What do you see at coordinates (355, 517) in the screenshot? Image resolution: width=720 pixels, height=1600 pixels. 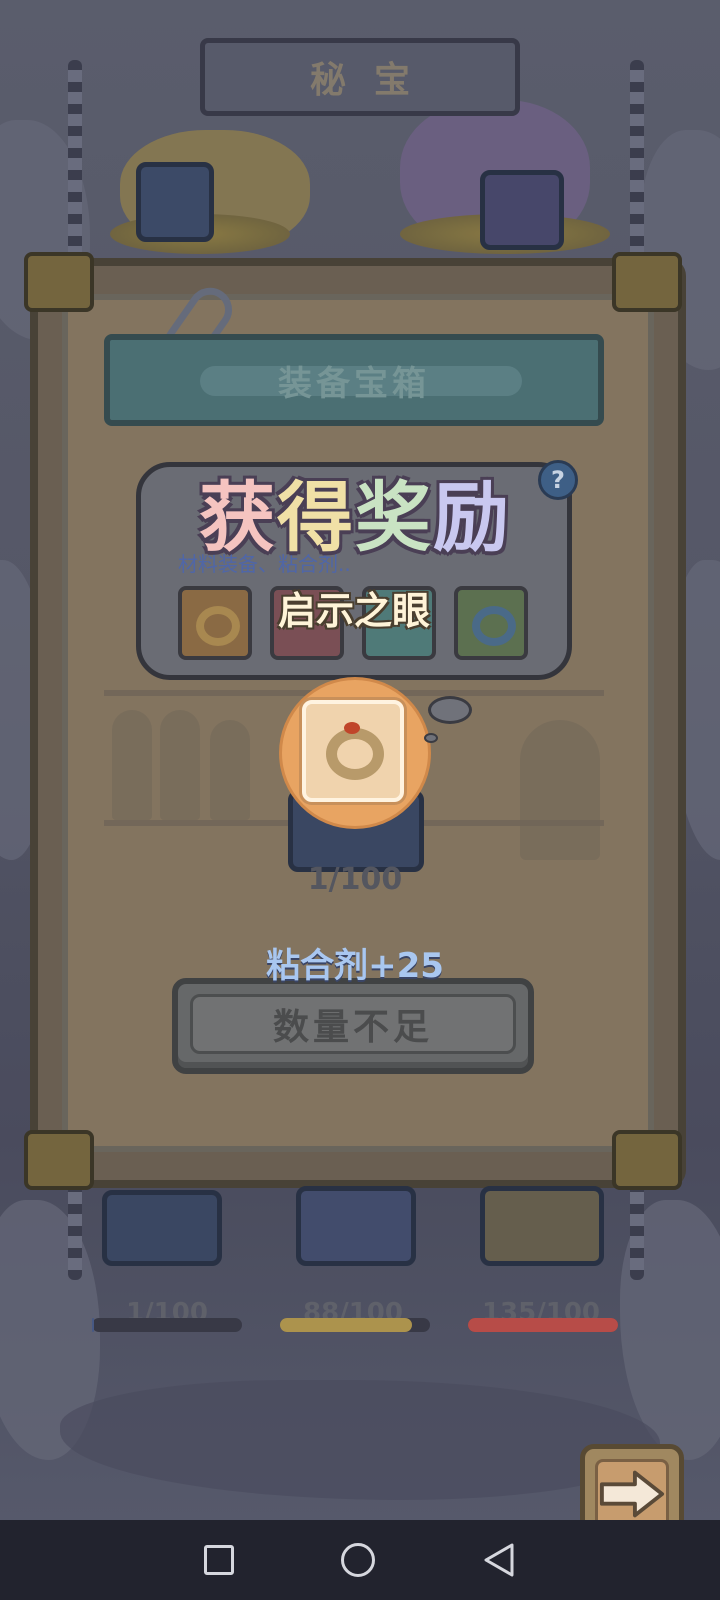 I see `reward-title: 获得奖励` at bounding box center [355, 517].